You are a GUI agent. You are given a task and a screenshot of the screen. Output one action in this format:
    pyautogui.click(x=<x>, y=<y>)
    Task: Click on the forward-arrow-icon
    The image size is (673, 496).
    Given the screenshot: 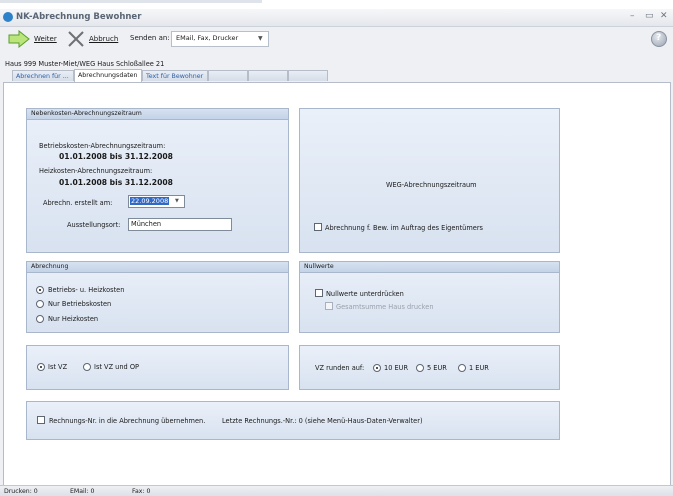 What is the action you would take?
    pyautogui.click(x=19, y=39)
    